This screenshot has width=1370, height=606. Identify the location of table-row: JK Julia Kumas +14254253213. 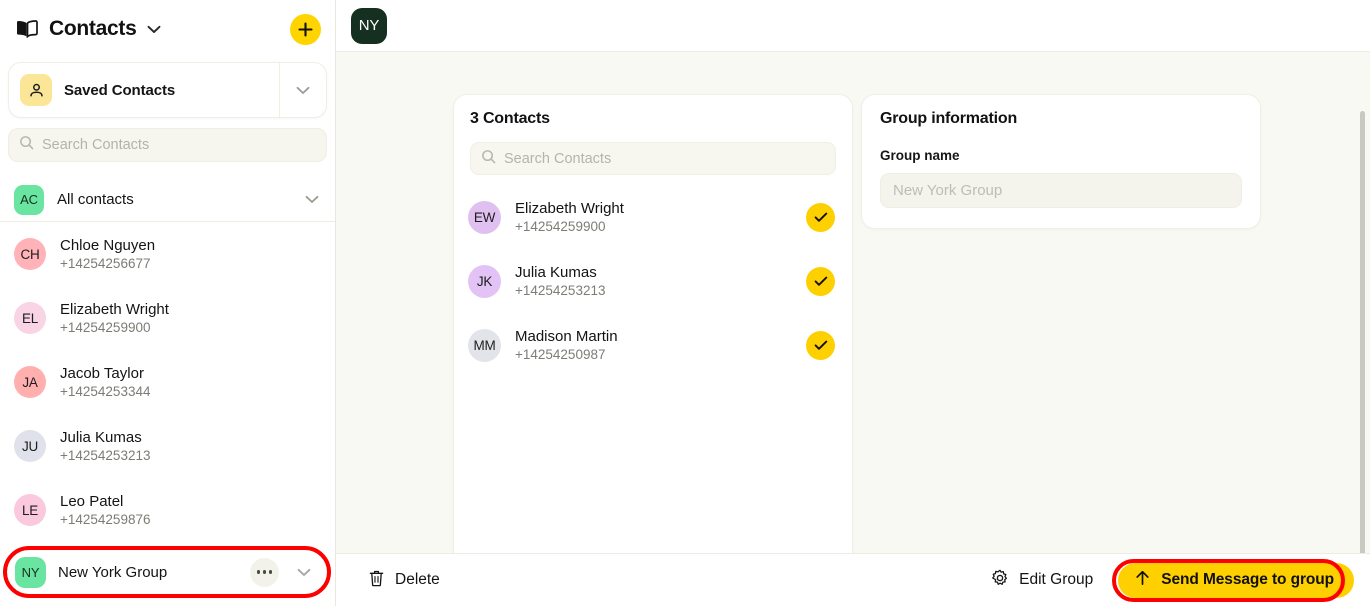
(653, 281).